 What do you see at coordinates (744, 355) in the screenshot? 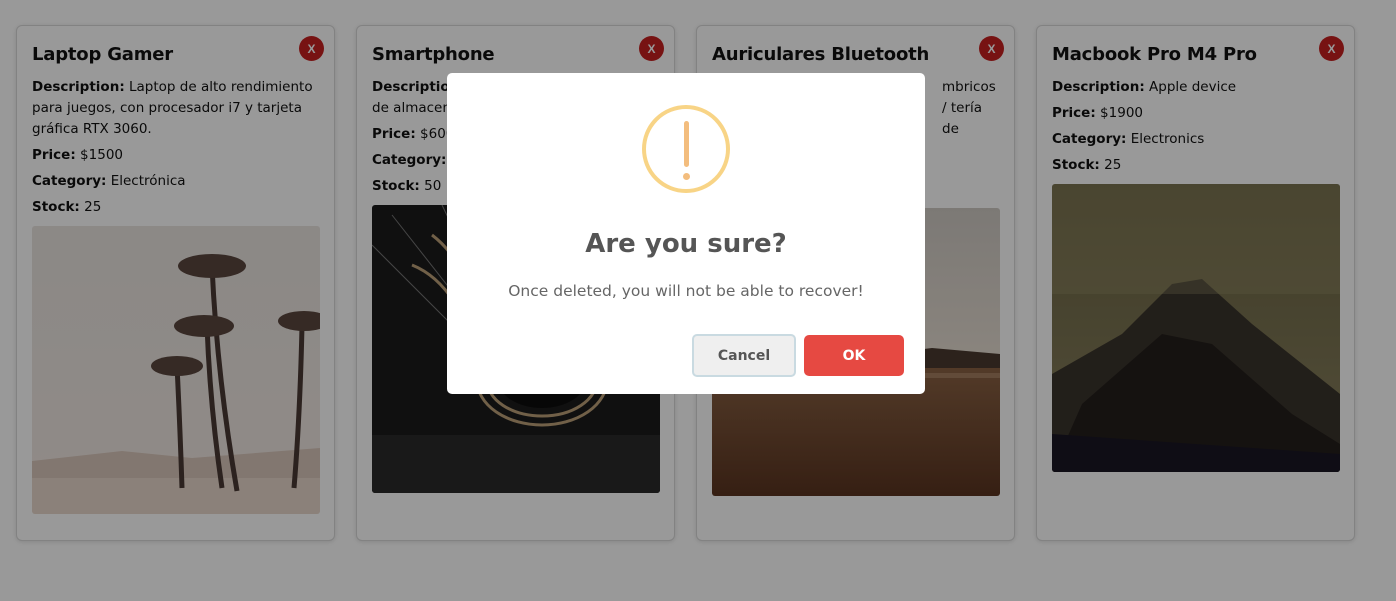
I see `cancel-button: Cancel` at bounding box center [744, 355].